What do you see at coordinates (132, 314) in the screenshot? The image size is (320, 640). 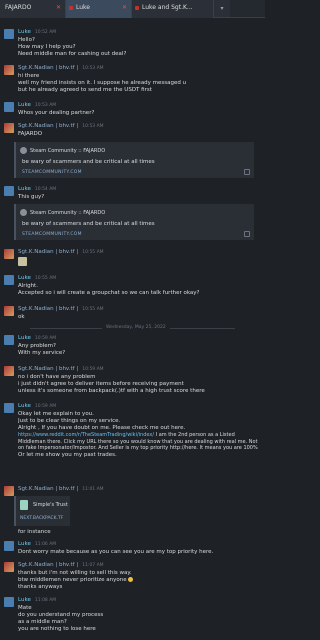 I see `message-group: Sgt.K.Nadian | bhv.tf | 10:55 AM ok` at bounding box center [132, 314].